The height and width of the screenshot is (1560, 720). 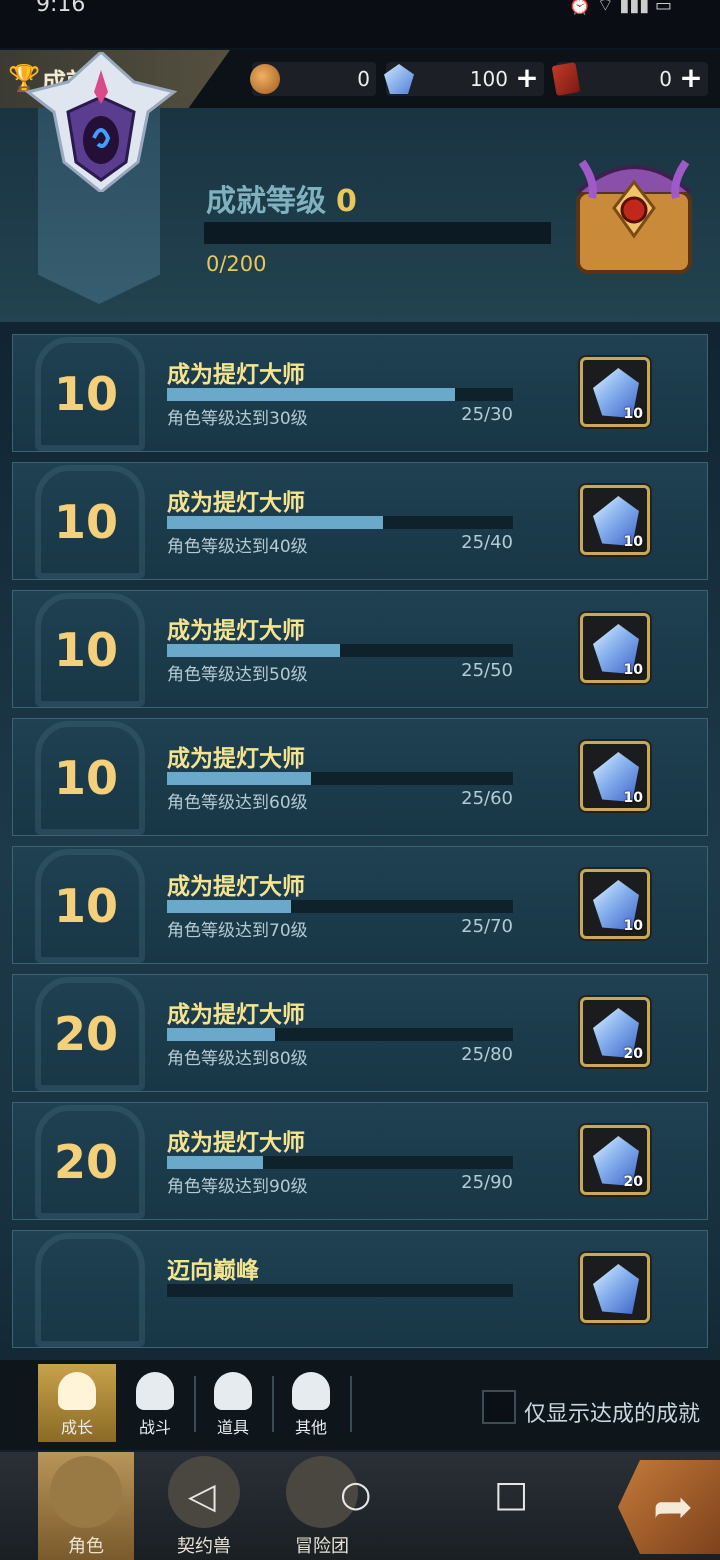 I want to click on coin-value: 0, so click(x=363, y=79).